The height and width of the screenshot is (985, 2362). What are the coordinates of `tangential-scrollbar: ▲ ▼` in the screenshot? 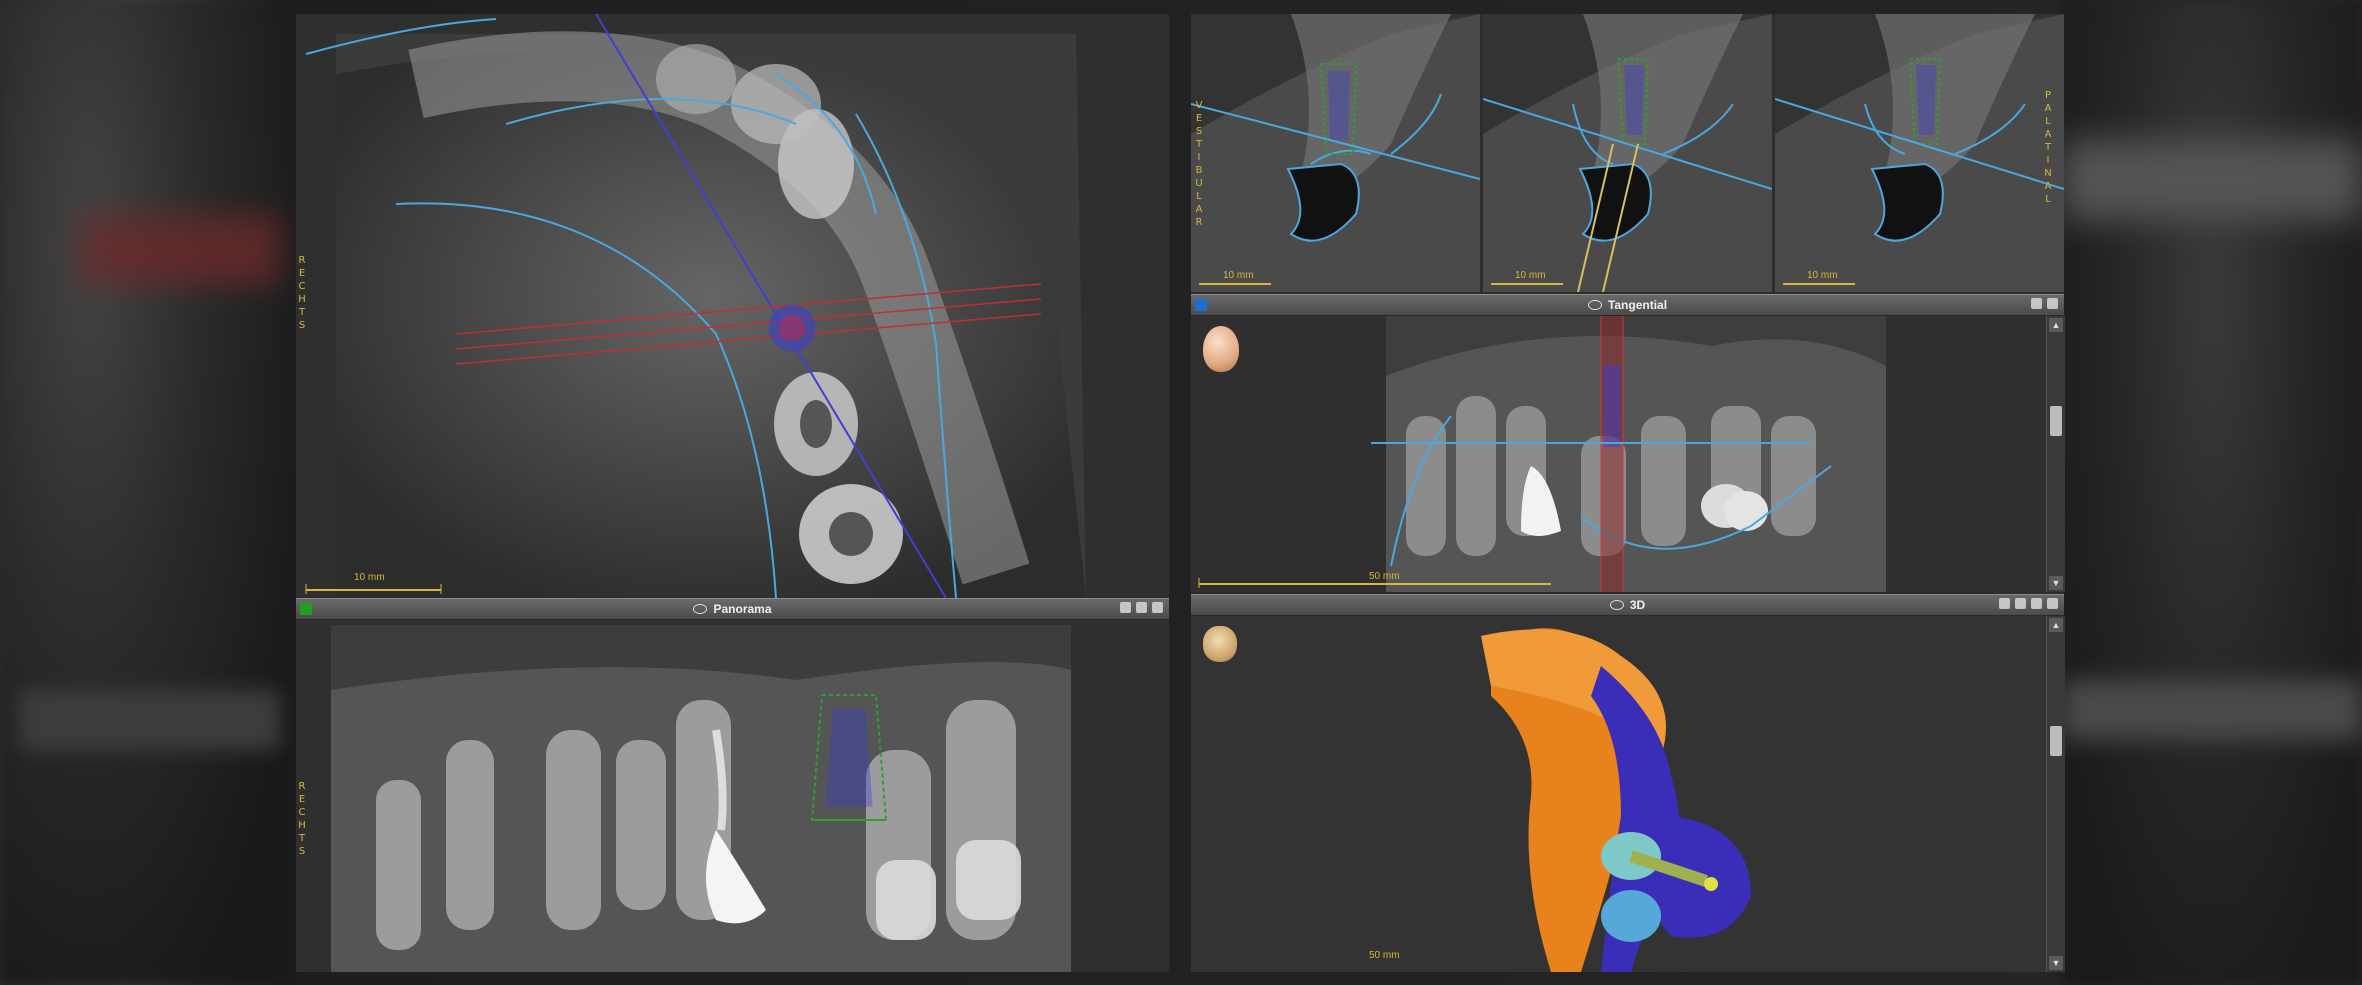 It's located at (2055, 454).